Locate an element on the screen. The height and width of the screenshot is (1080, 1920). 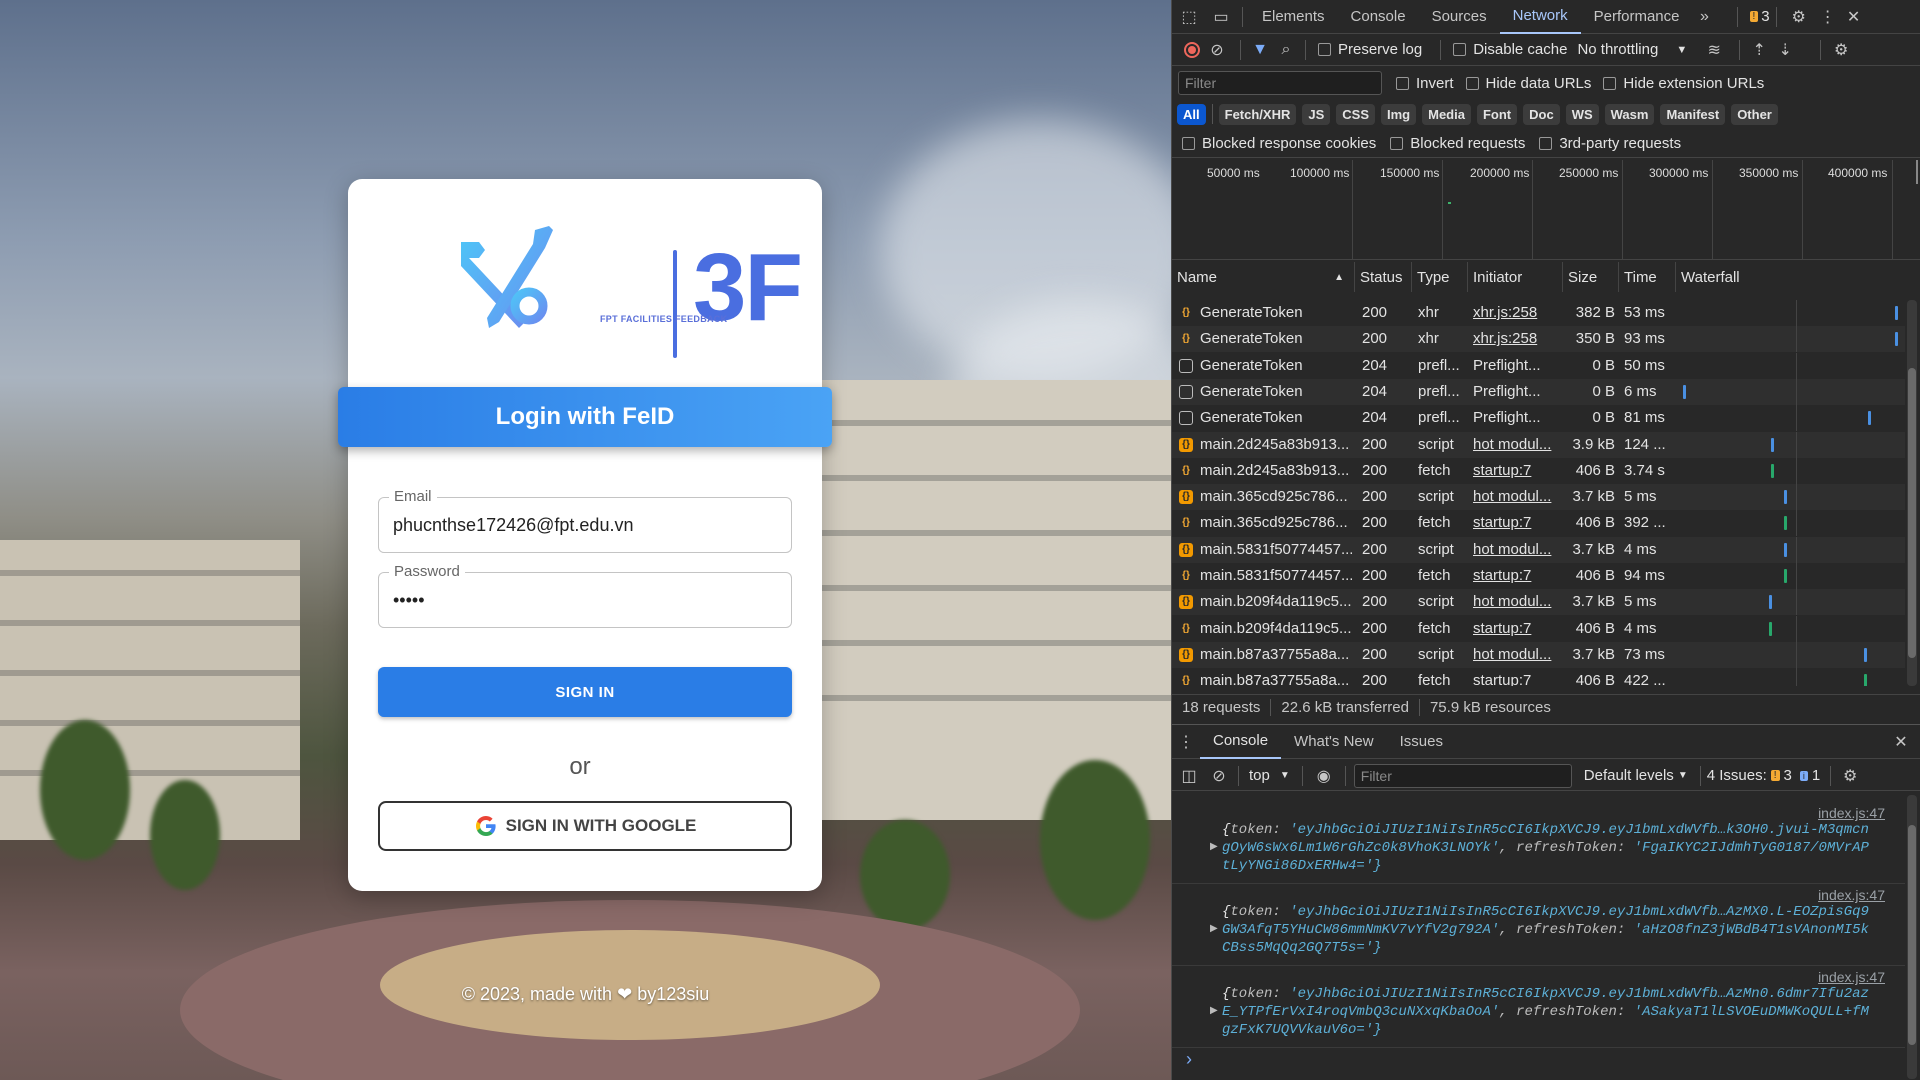
chip-font: Font is located at coordinates (1497, 114).